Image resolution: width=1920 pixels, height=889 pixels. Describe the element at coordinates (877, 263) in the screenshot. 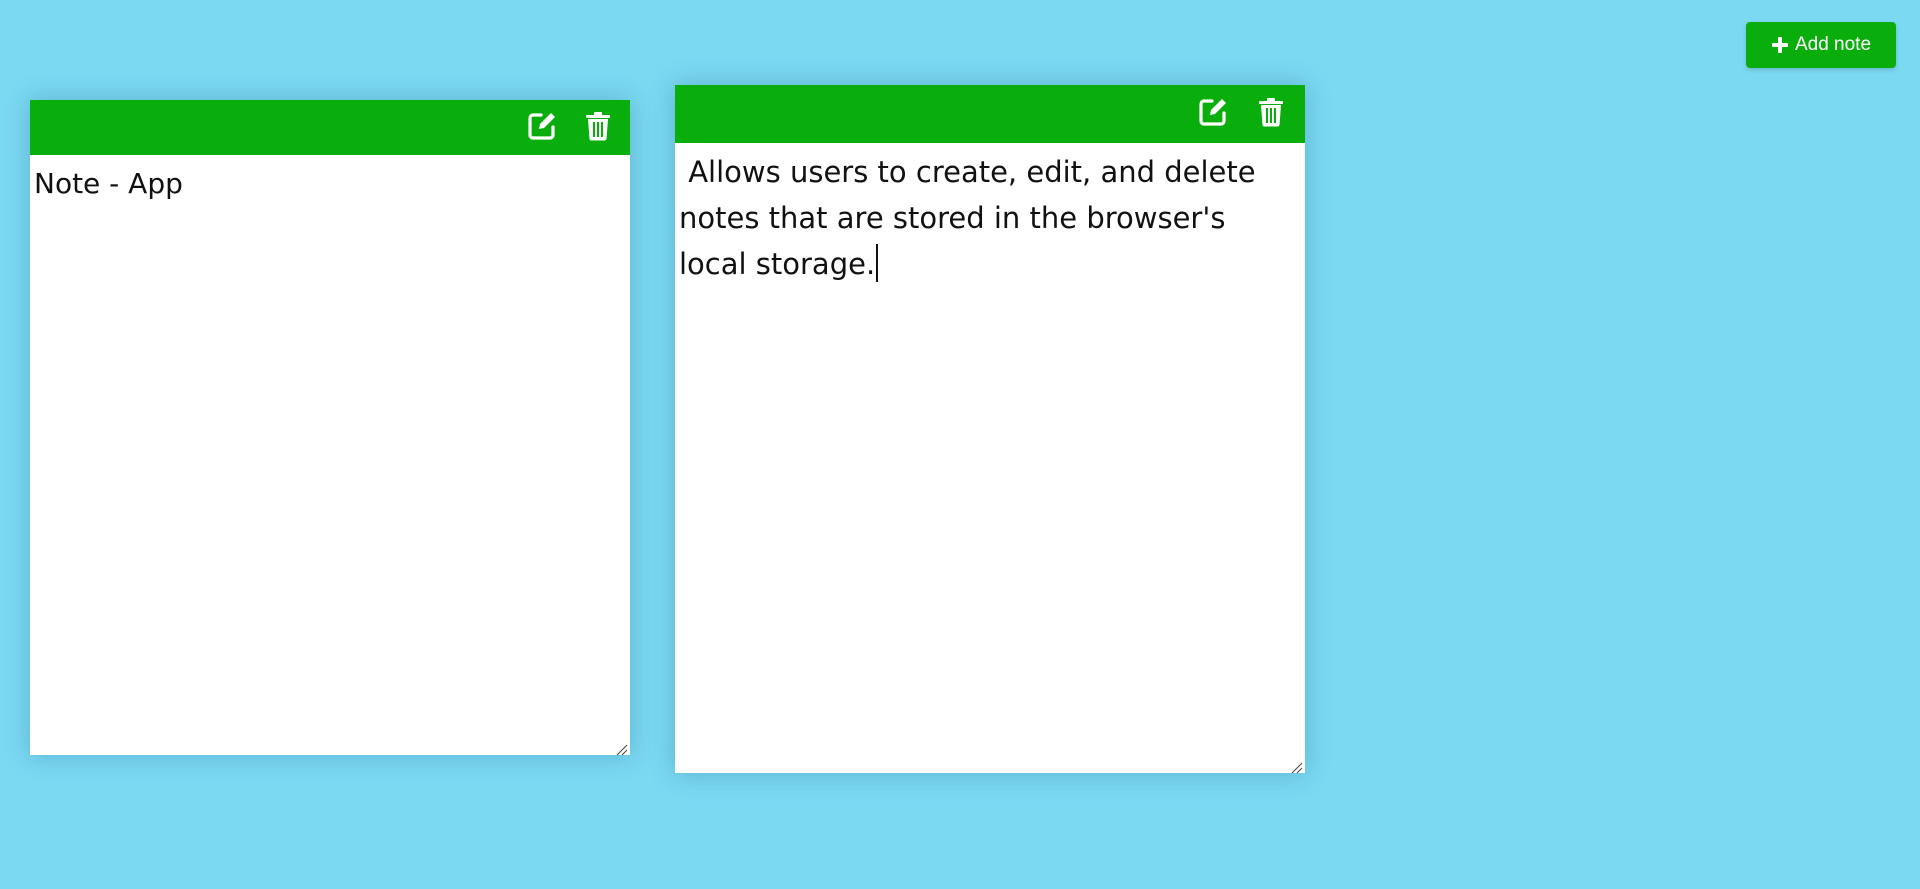

I see `text-cursor` at that location.